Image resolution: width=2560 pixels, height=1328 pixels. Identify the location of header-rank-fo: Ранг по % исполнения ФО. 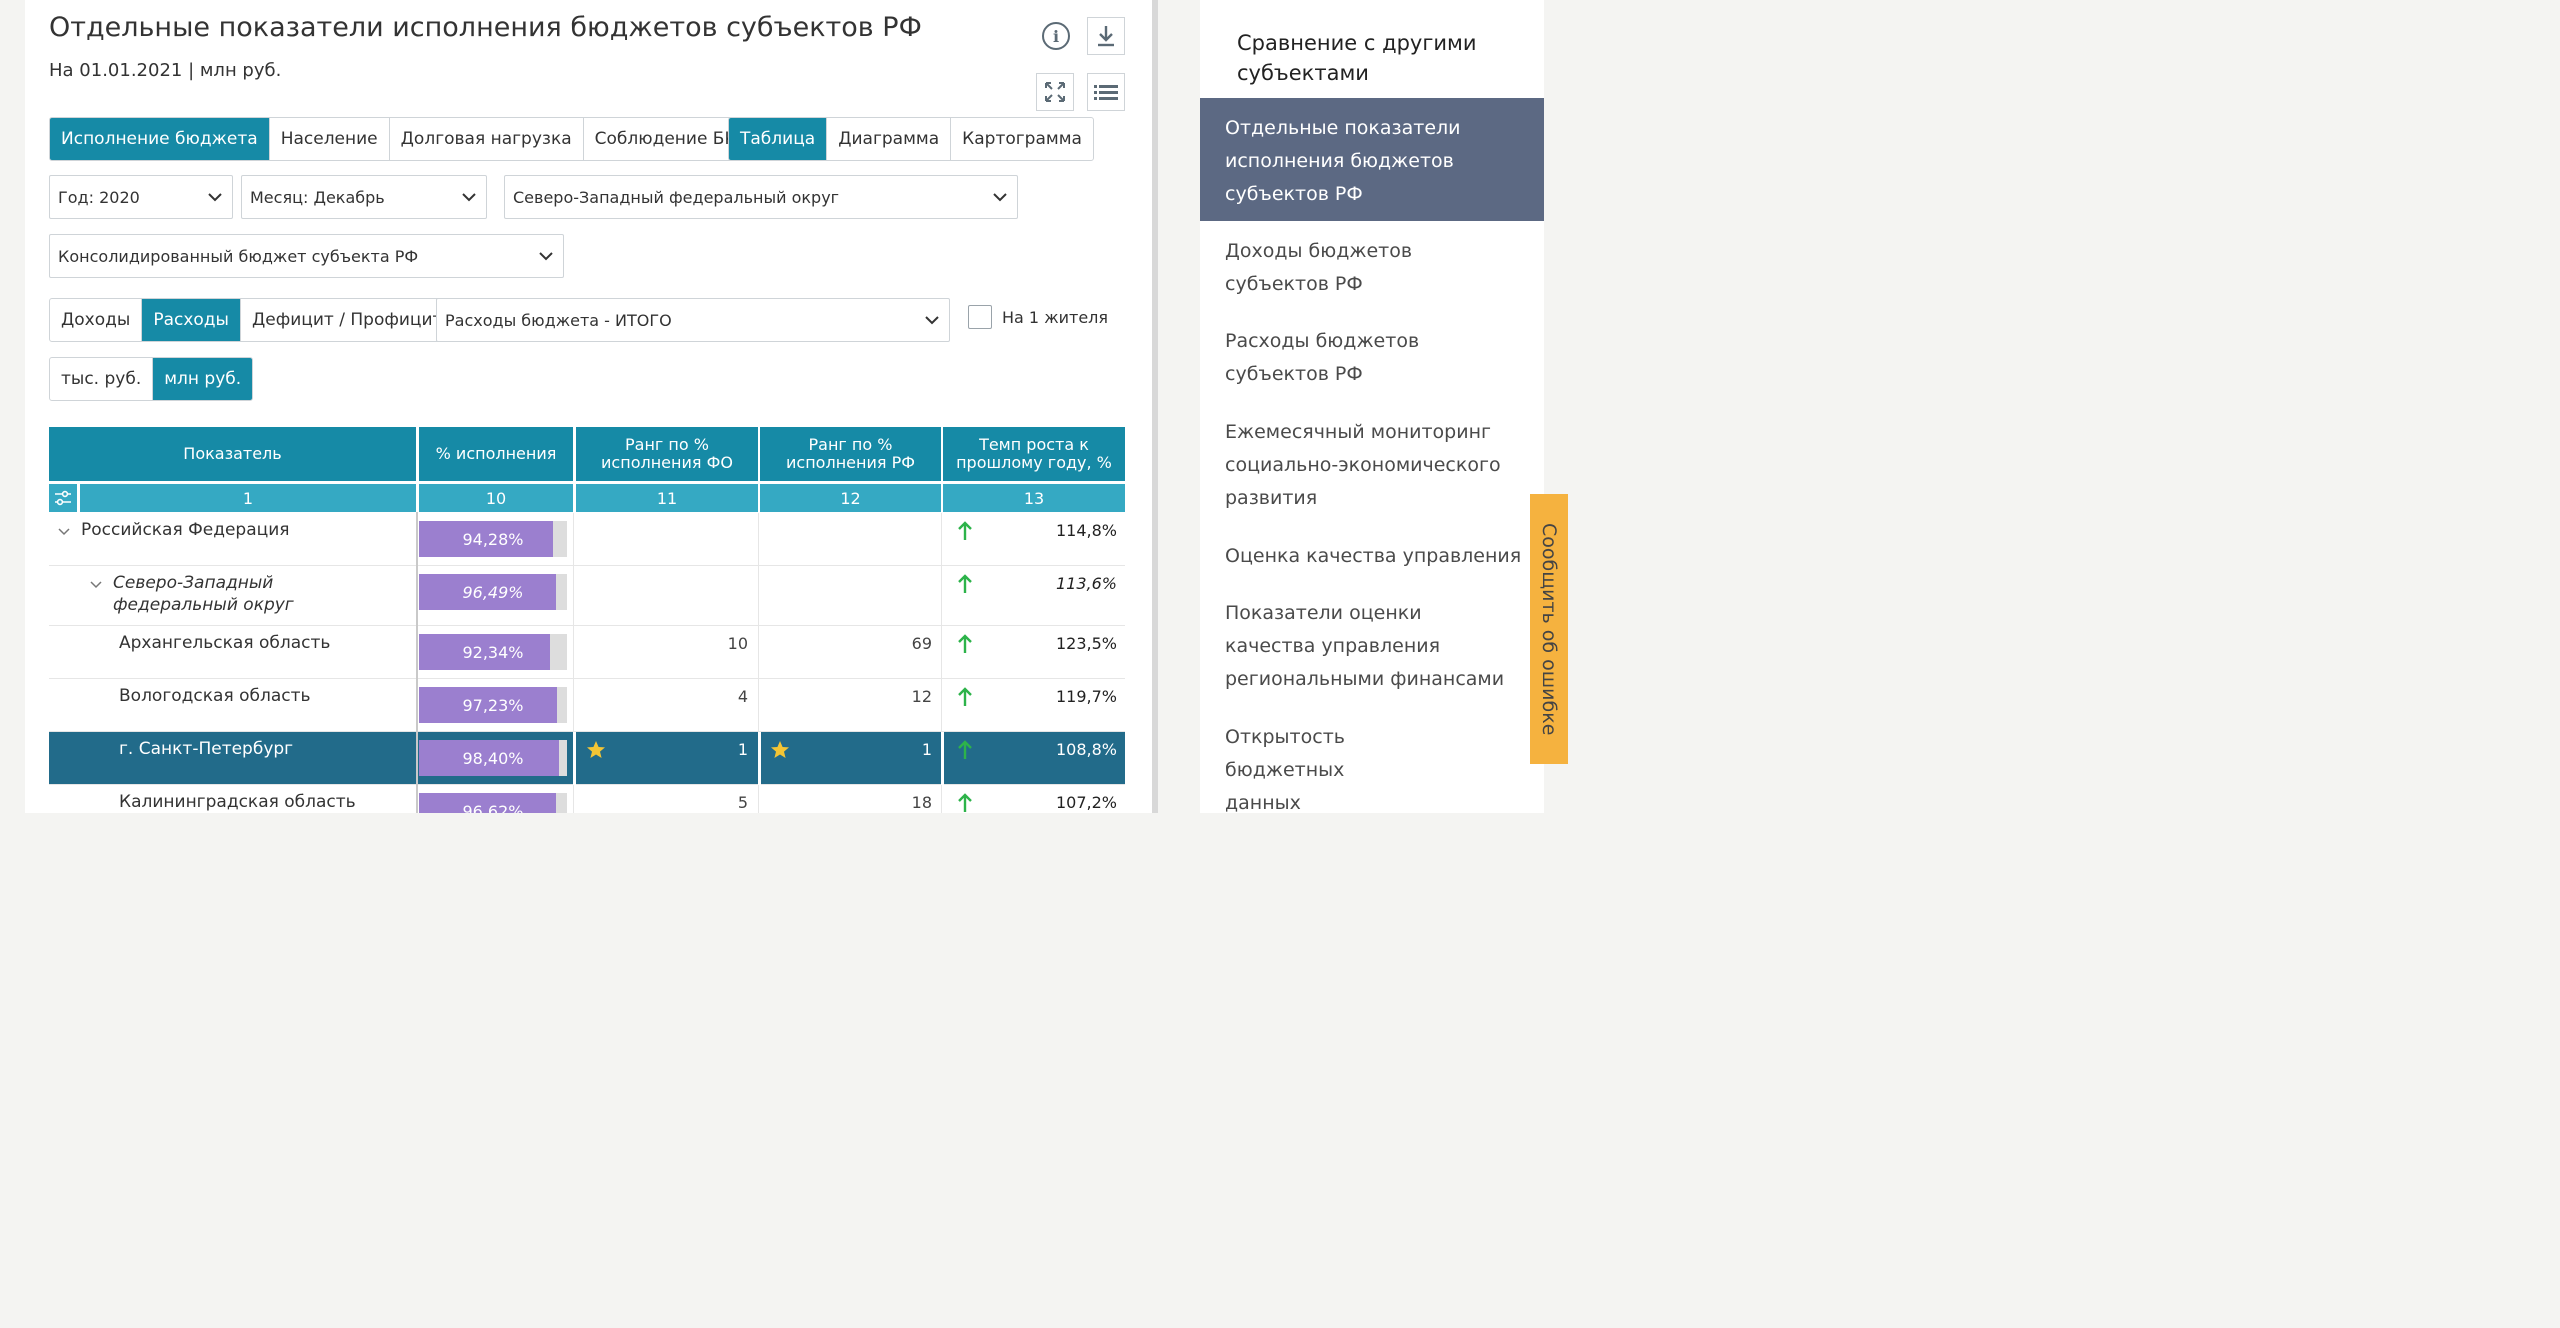
(667, 454).